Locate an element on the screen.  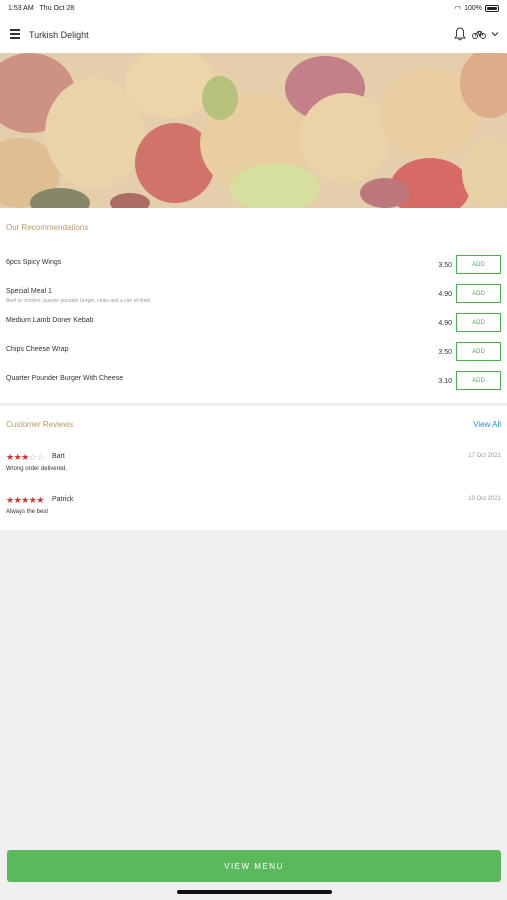
item-name: 6pcs Spicy Wings is located at coordinates (34, 262).